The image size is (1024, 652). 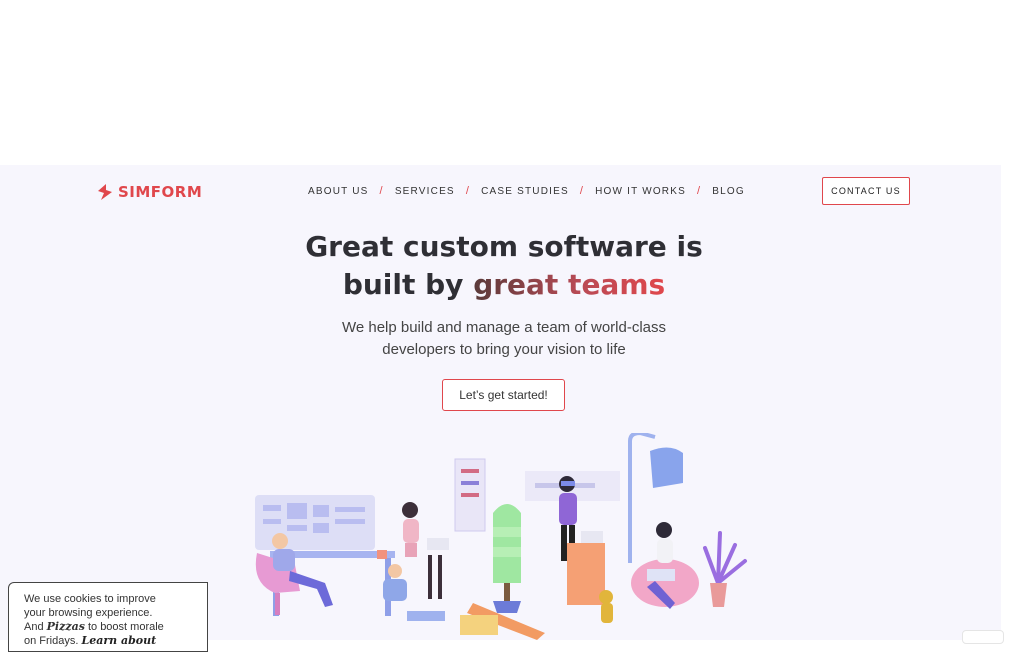 I want to click on scroll-gutter, so click(x=1012, y=402).